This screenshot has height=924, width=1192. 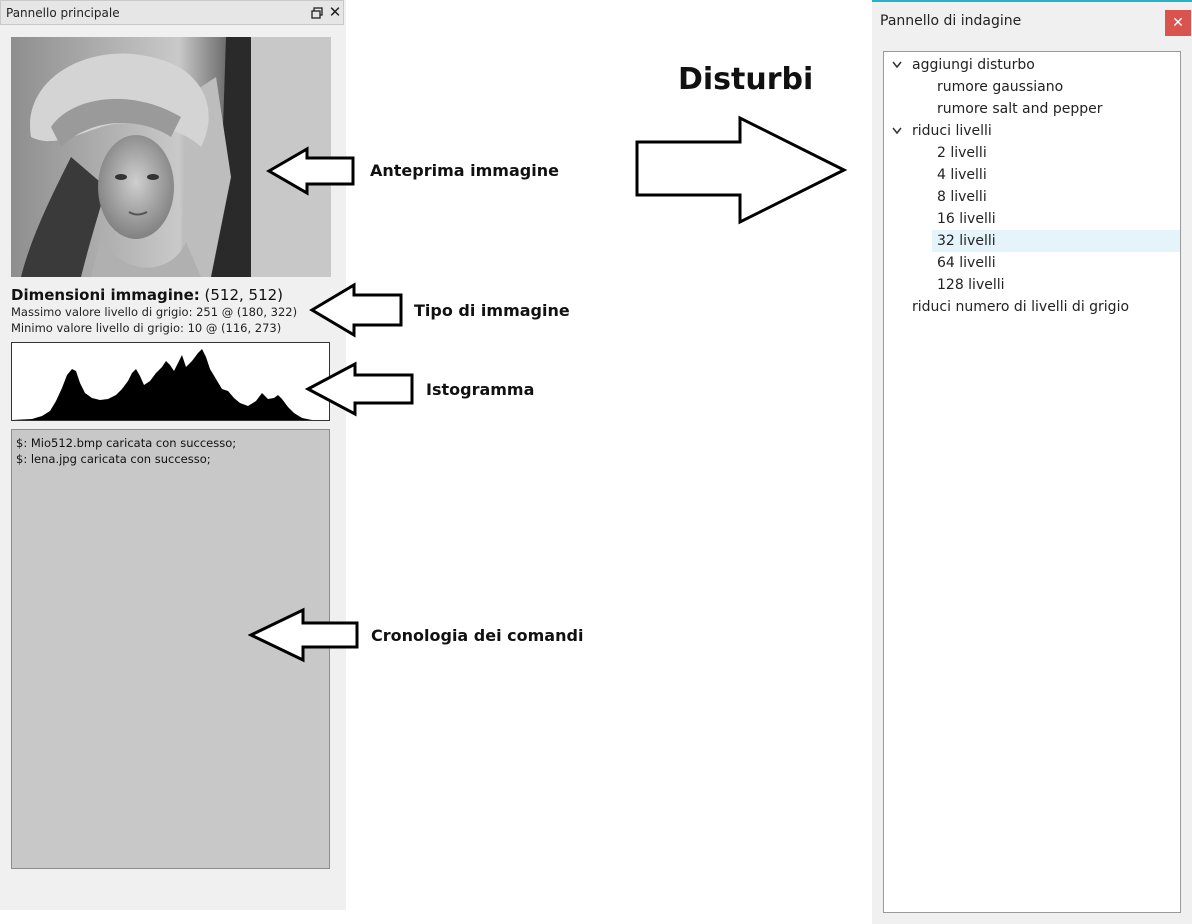 I want to click on histogram-arrow-icon, so click(x=359, y=389).